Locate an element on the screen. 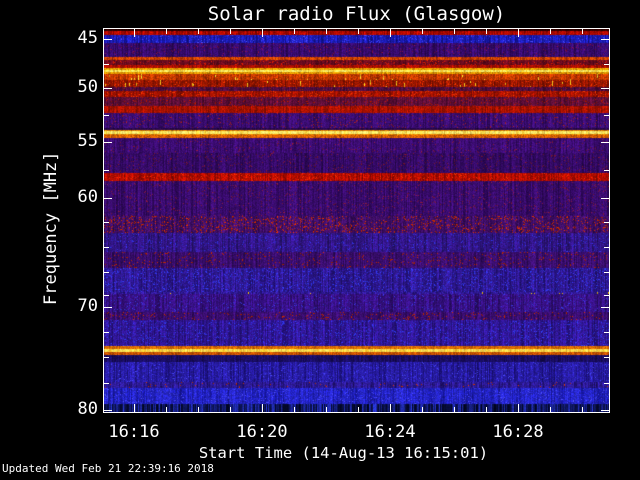  x-tick-label: 16:28 is located at coordinates (518, 432).